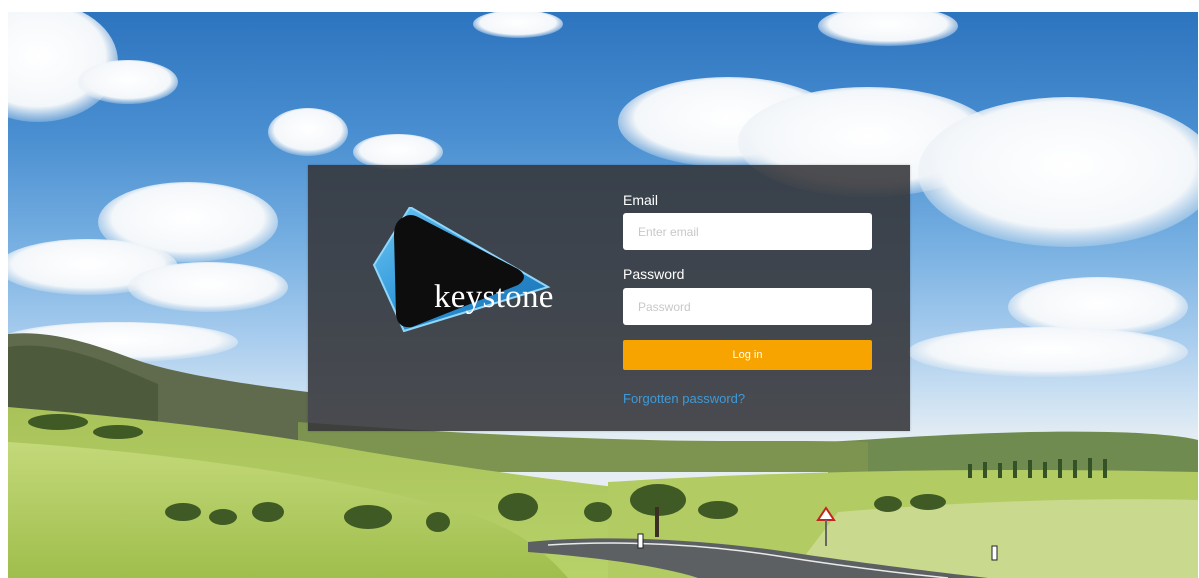 The height and width of the screenshot is (578, 1199). I want to click on password-label: Password, so click(654, 274).